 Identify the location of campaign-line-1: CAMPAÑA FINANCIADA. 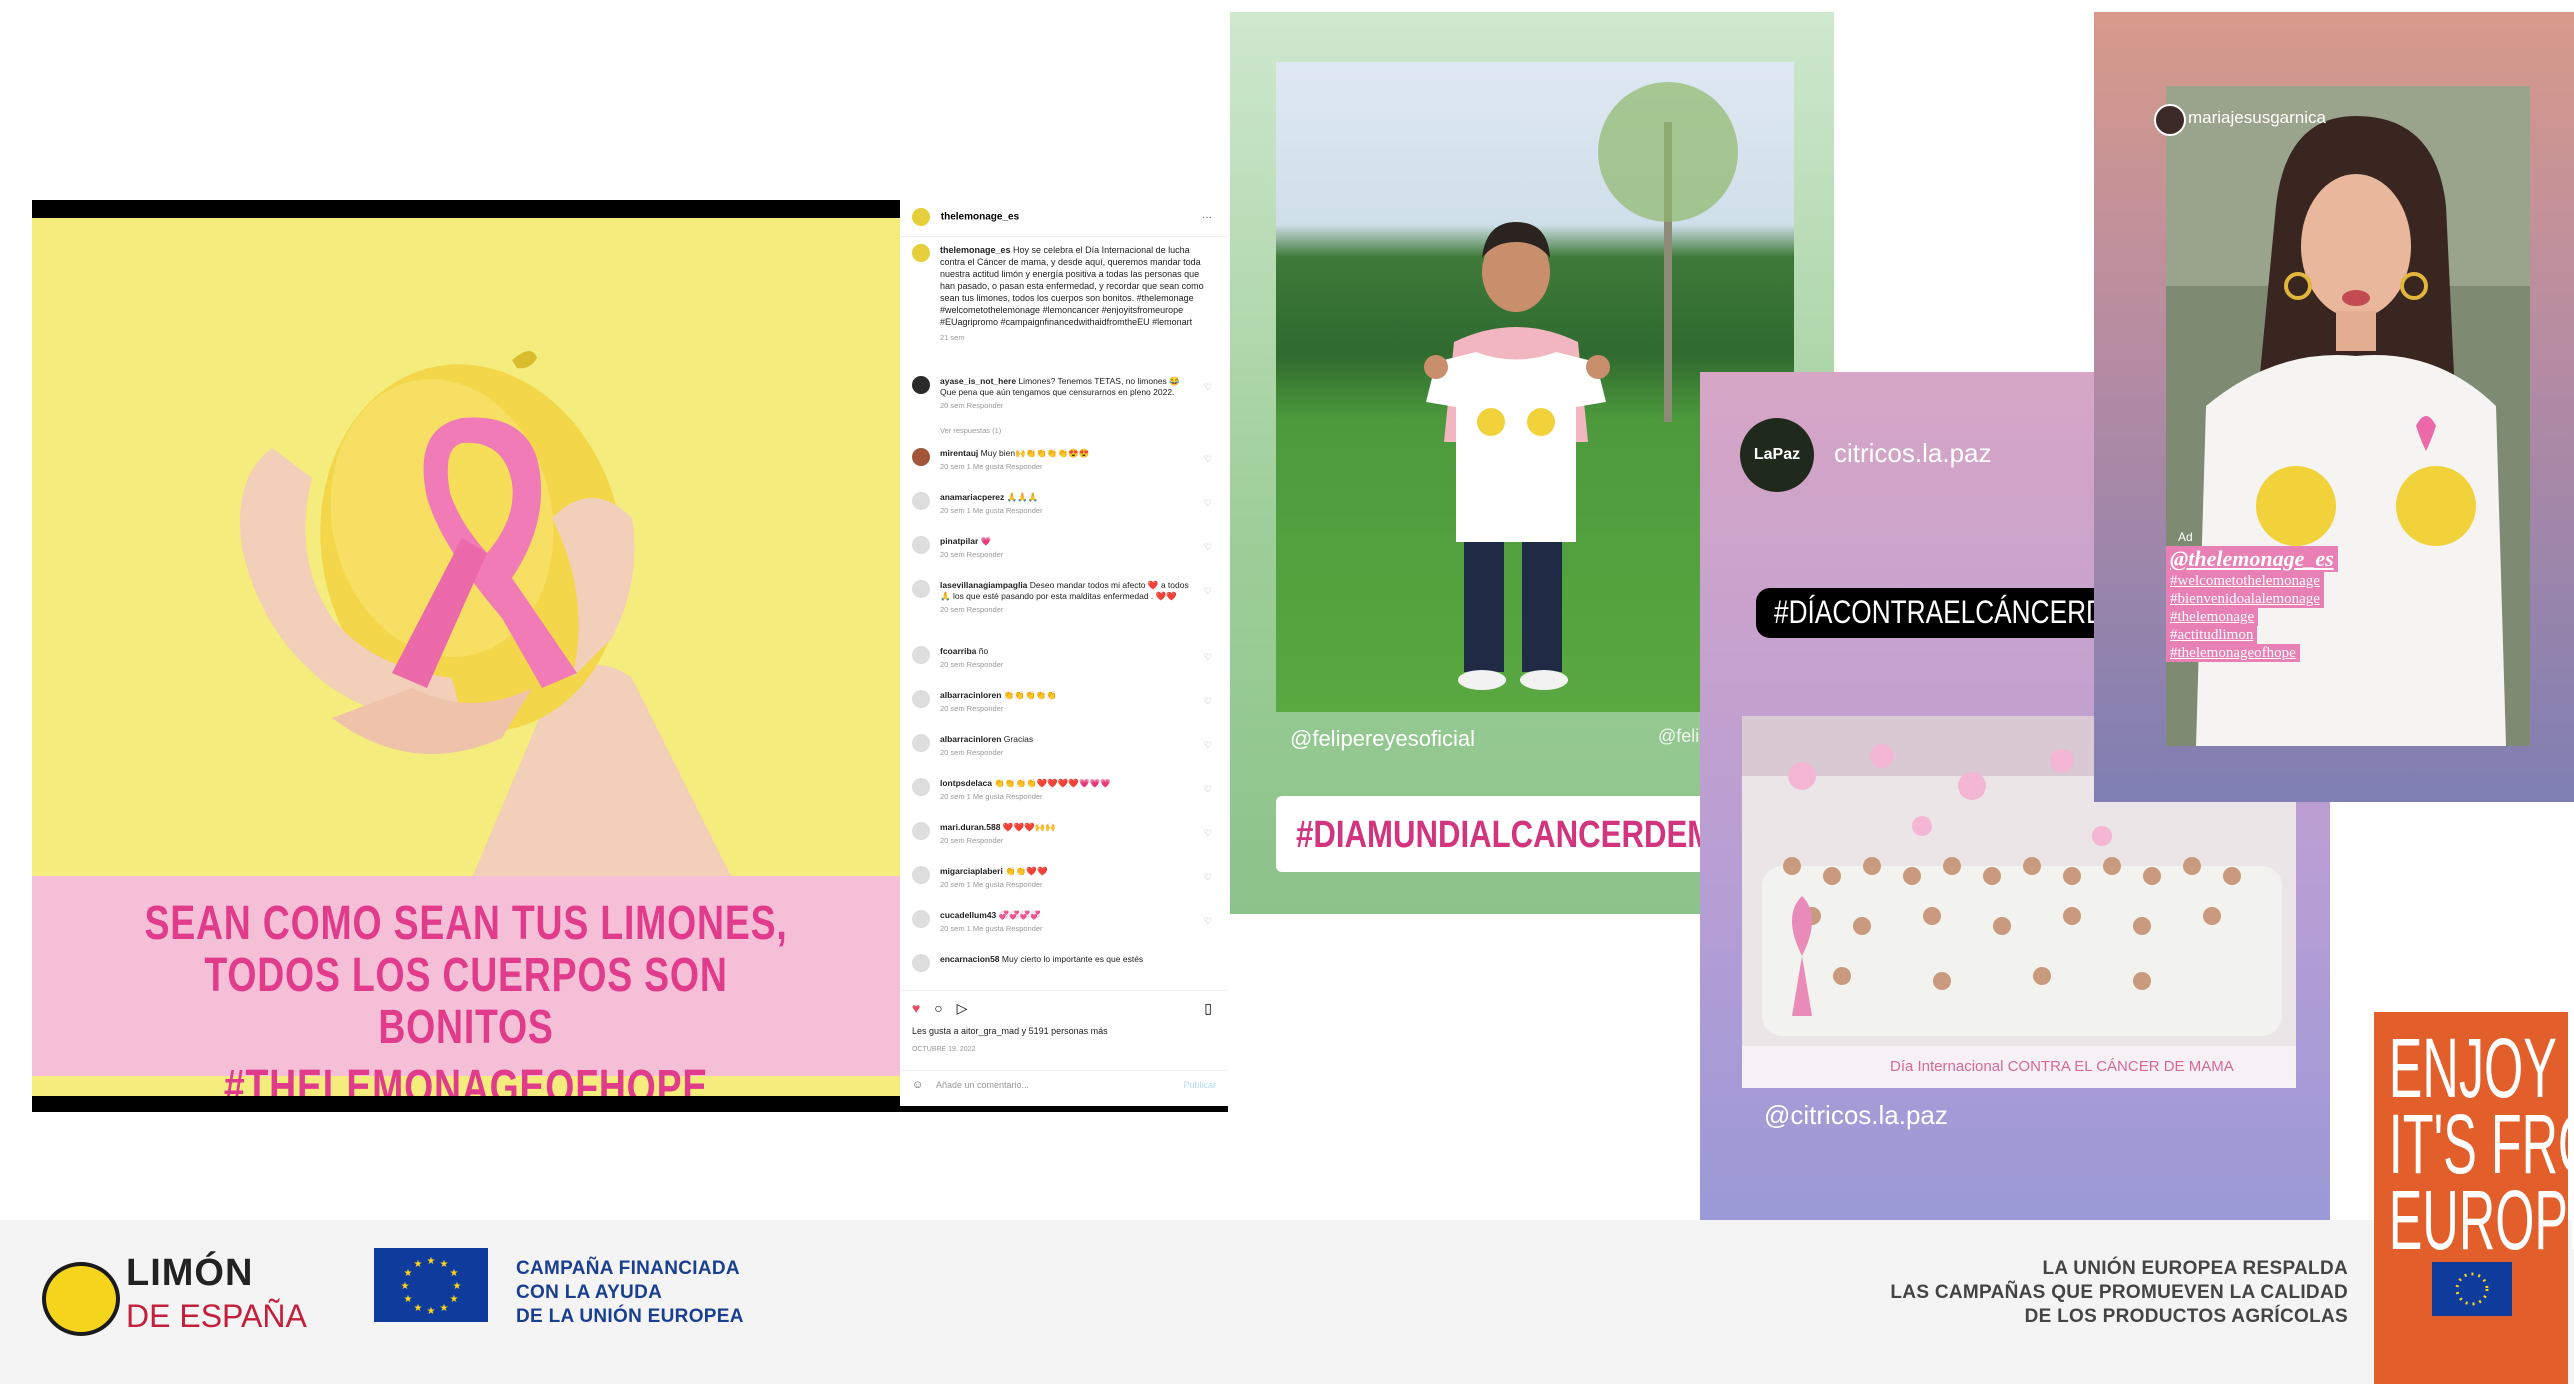
(628, 1268).